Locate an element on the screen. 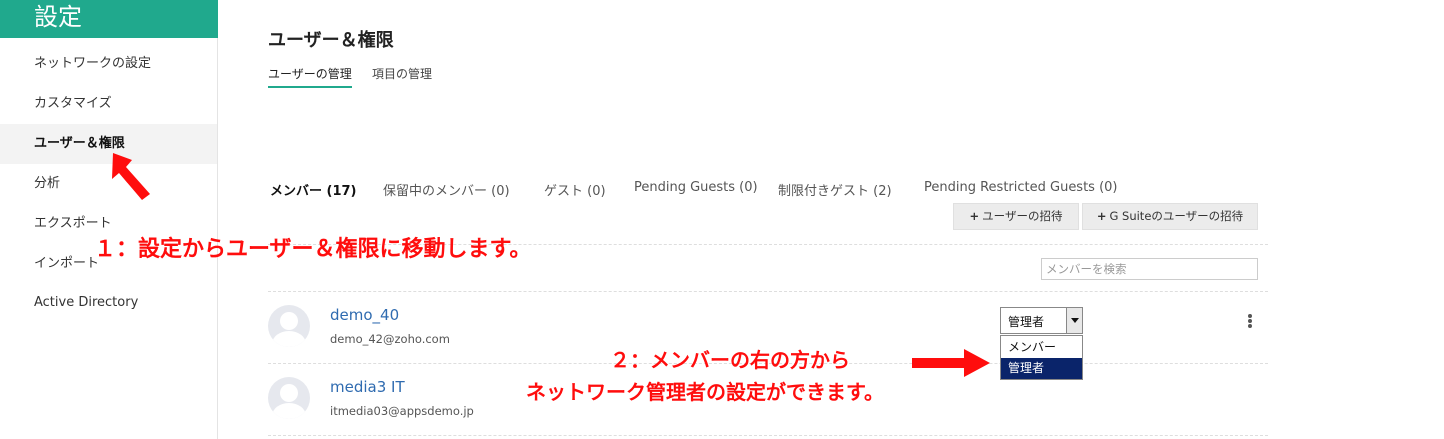 This screenshot has width=1444, height=439. annotation-step2-line1: ２：メンバーの右の方から is located at coordinates (730, 360).